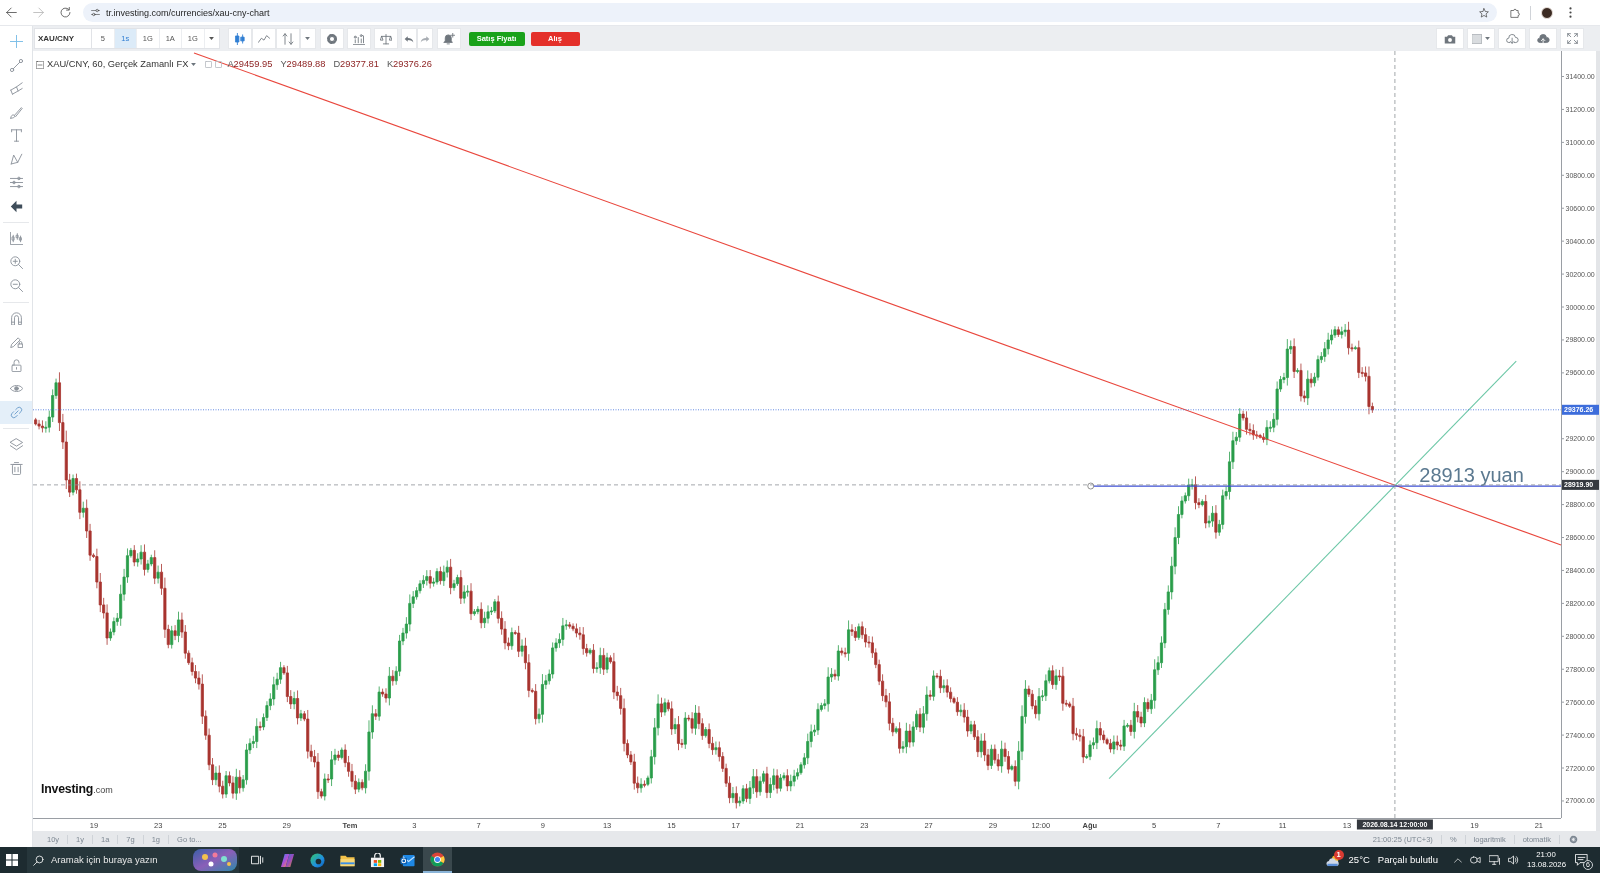  Describe the element at coordinates (253, 64) in the screenshot. I see `legend-value: 29459.95` at that location.